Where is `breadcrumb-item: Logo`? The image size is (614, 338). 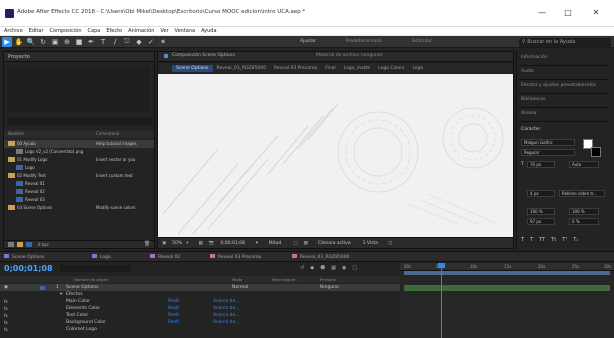
breadcrumb-item: Logo is located at coordinates (417, 68).